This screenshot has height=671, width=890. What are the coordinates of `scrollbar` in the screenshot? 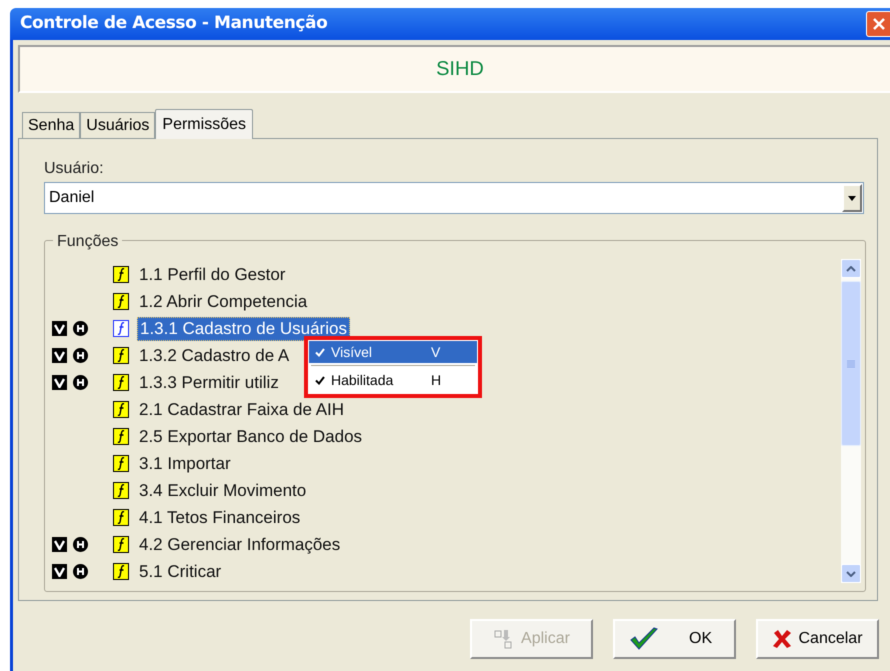 It's located at (851, 421).